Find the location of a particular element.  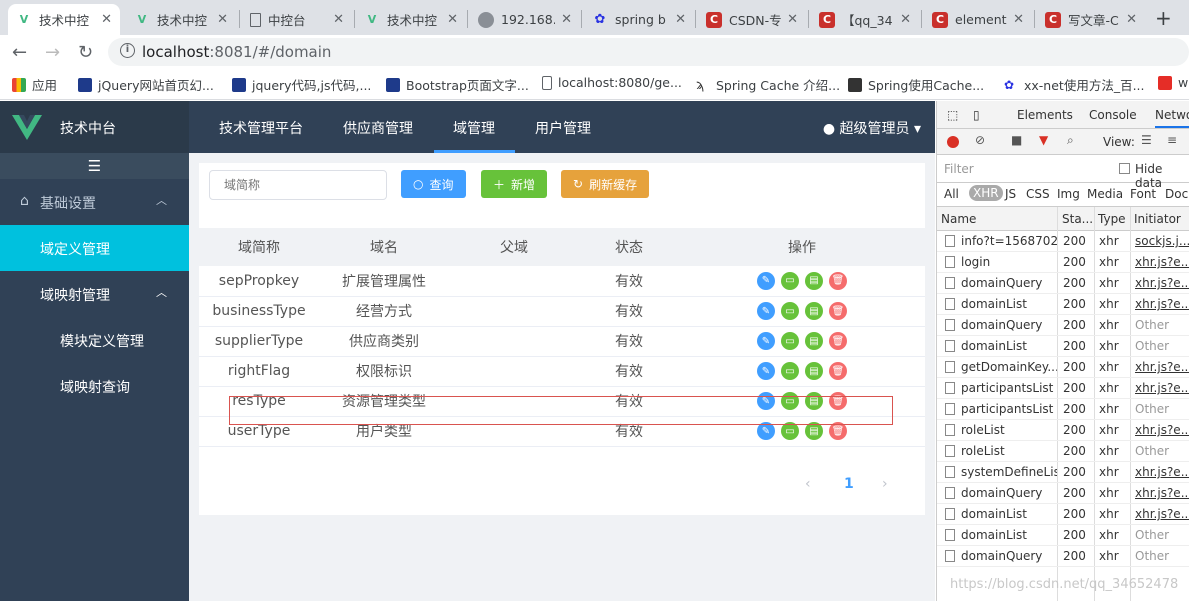

info-icon: i is located at coordinates (127, 50).